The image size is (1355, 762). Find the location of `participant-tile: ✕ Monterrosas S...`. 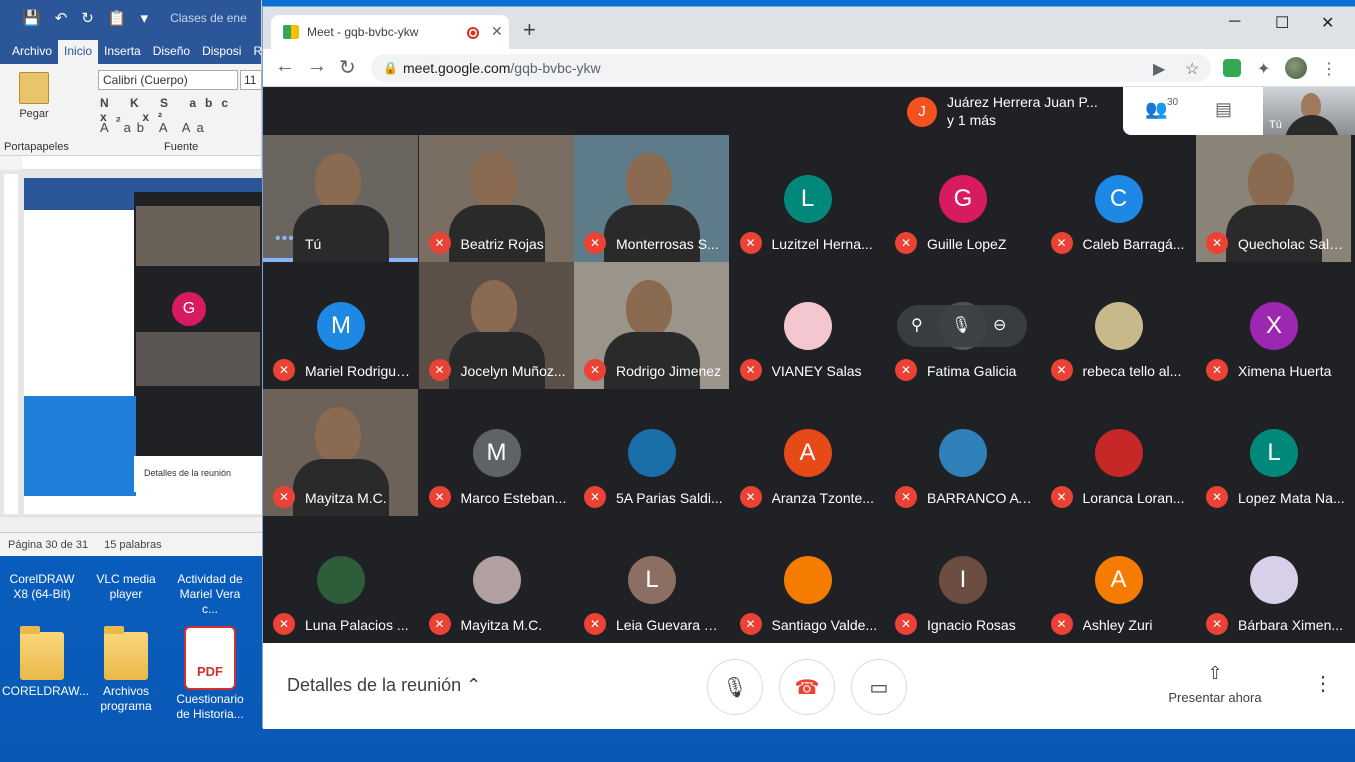

participant-tile: ✕ Monterrosas S... is located at coordinates (651, 198).